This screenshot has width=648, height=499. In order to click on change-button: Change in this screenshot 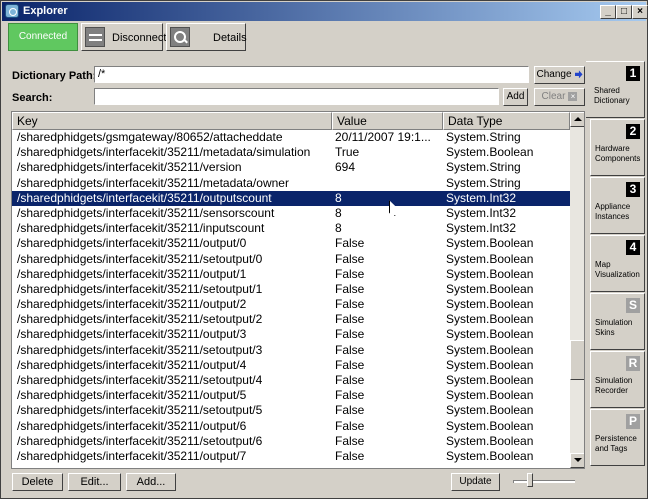, I will do `click(559, 75)`.